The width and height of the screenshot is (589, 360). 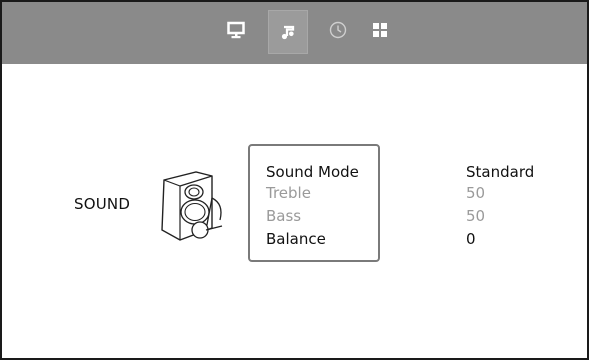 What do you see at coordinates (296, 239) in the screenshot?
I see `balance-label: Balance` at bounding box center [296, 239].